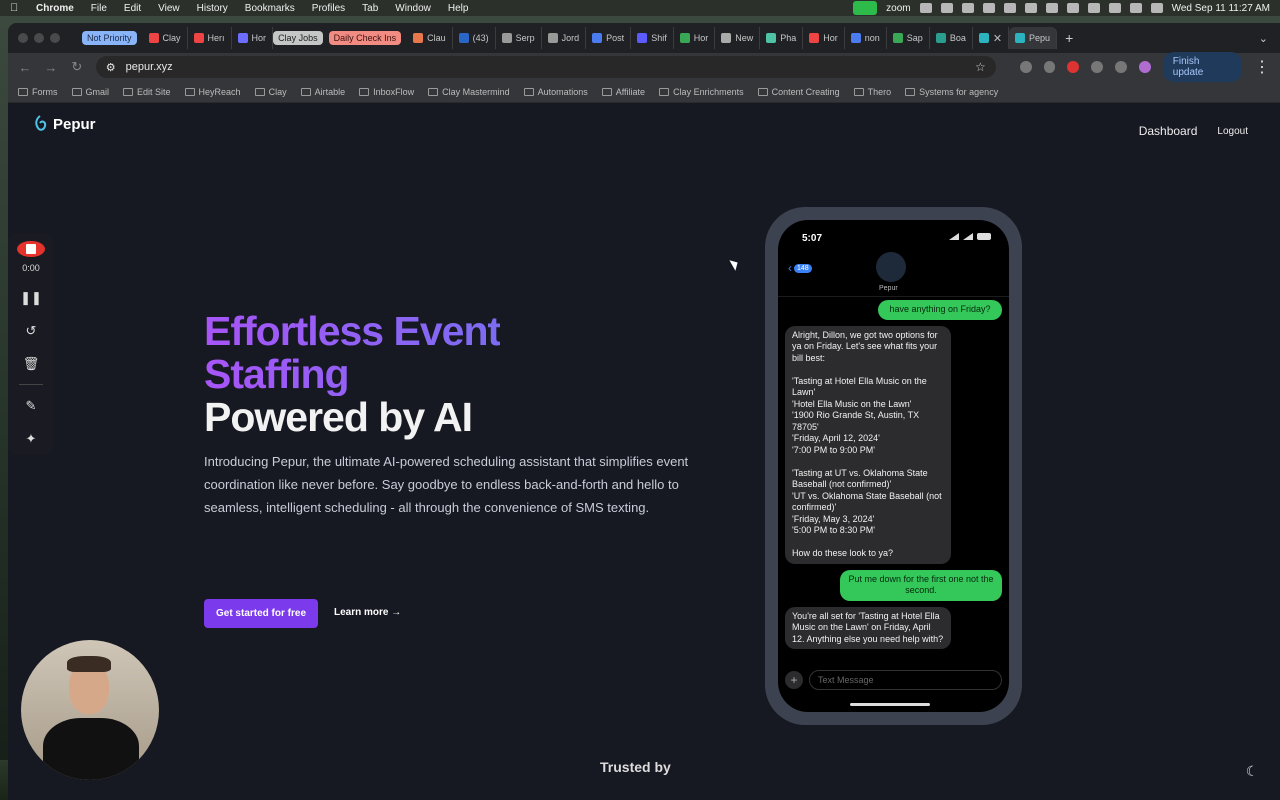  I want to click on menu-help: Help, so click(458, 8).